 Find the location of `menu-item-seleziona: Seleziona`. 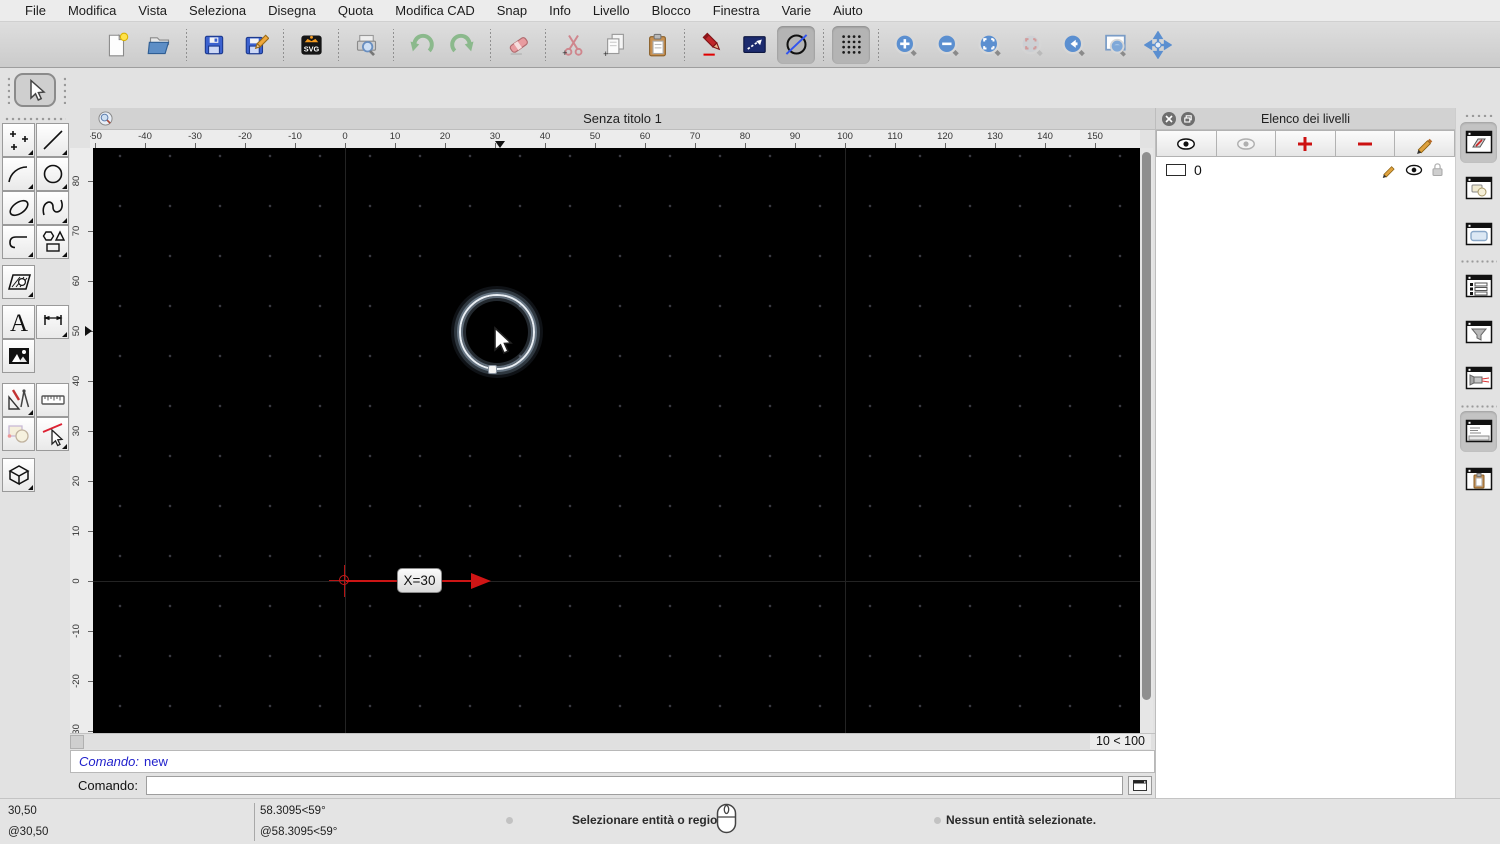

menu-item-seleziona: Seleziona is located at coordinates (217, 11).